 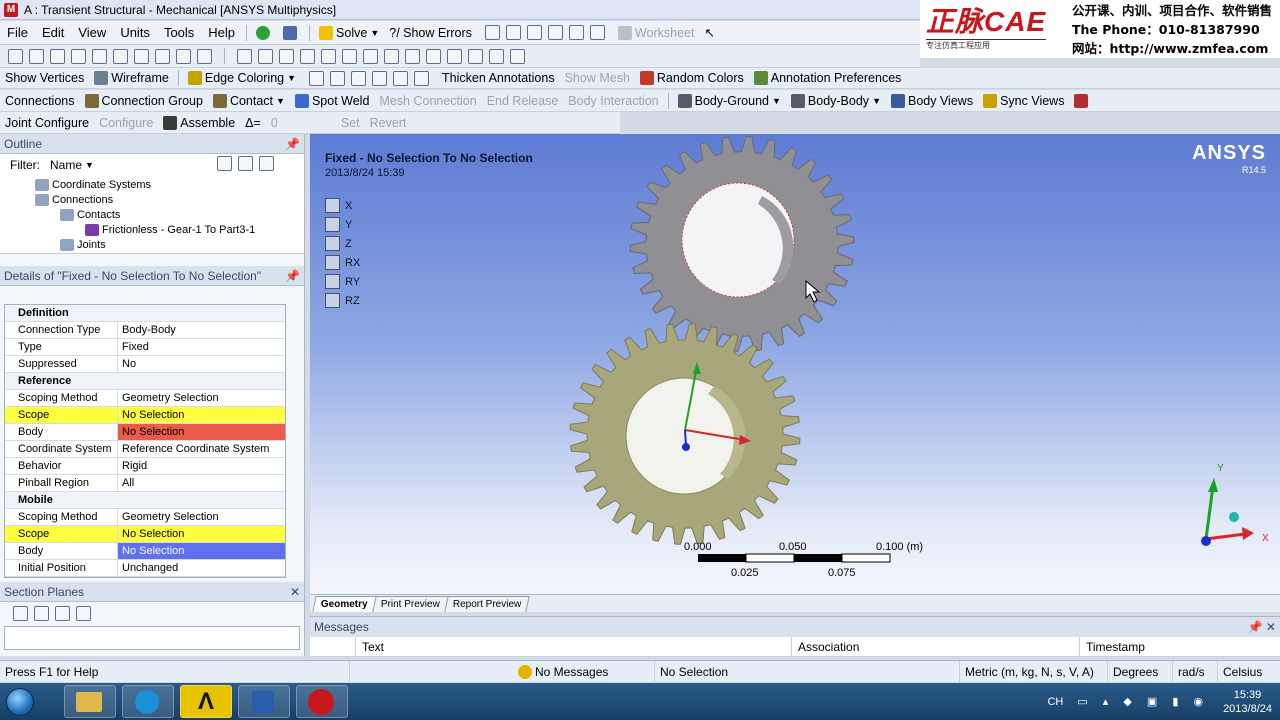 What do you see at coordinates (332, 100) in the screenshot?
I see `spot-weld-button: Spot Weld` at bounding box center [332, 100].